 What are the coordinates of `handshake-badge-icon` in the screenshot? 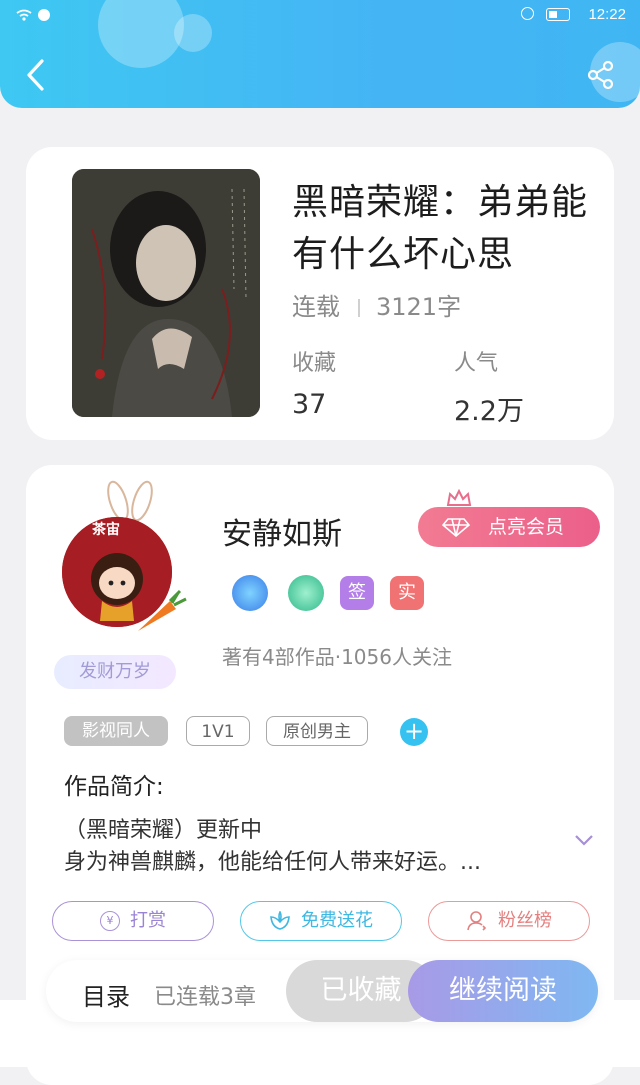 It's located at (306, 593).